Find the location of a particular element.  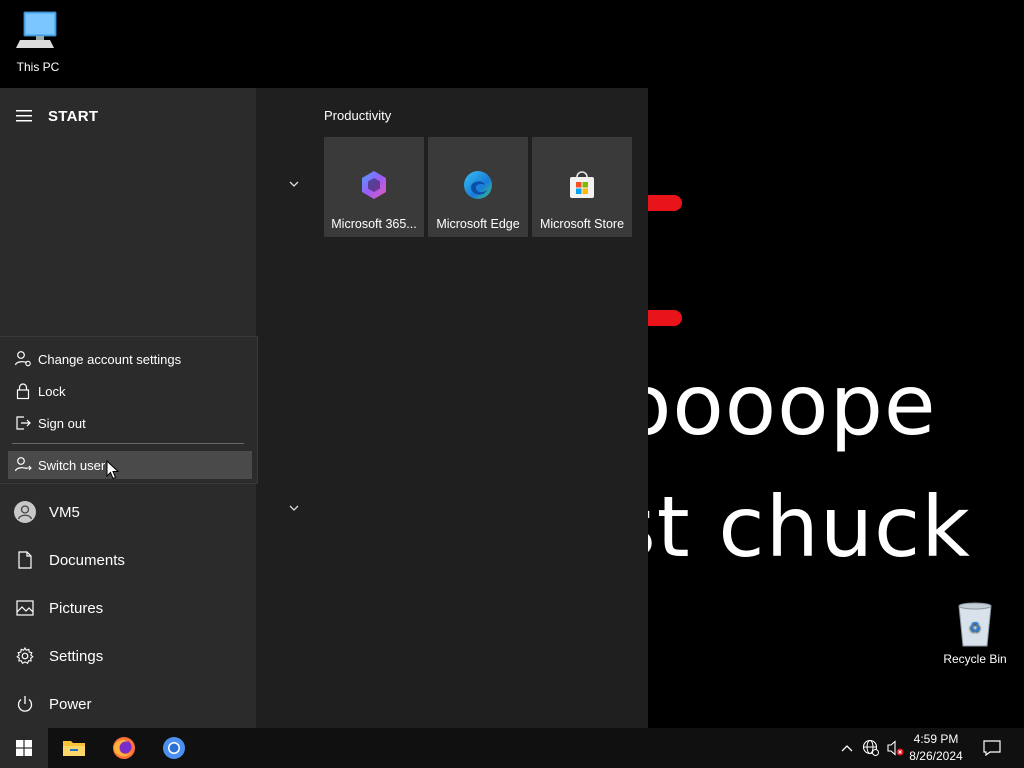

flyout-item-label: Sign out is located at coordinates (62, 423).